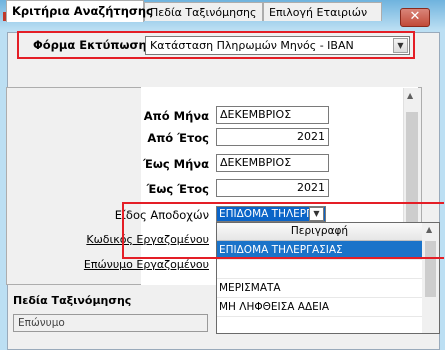 This screenshot has width=445, height=350. What do you see at coordinates (176, 164) in the screenshot?
I see `to-month-label: Έως Μήνα` at bounding box center [176, 164].